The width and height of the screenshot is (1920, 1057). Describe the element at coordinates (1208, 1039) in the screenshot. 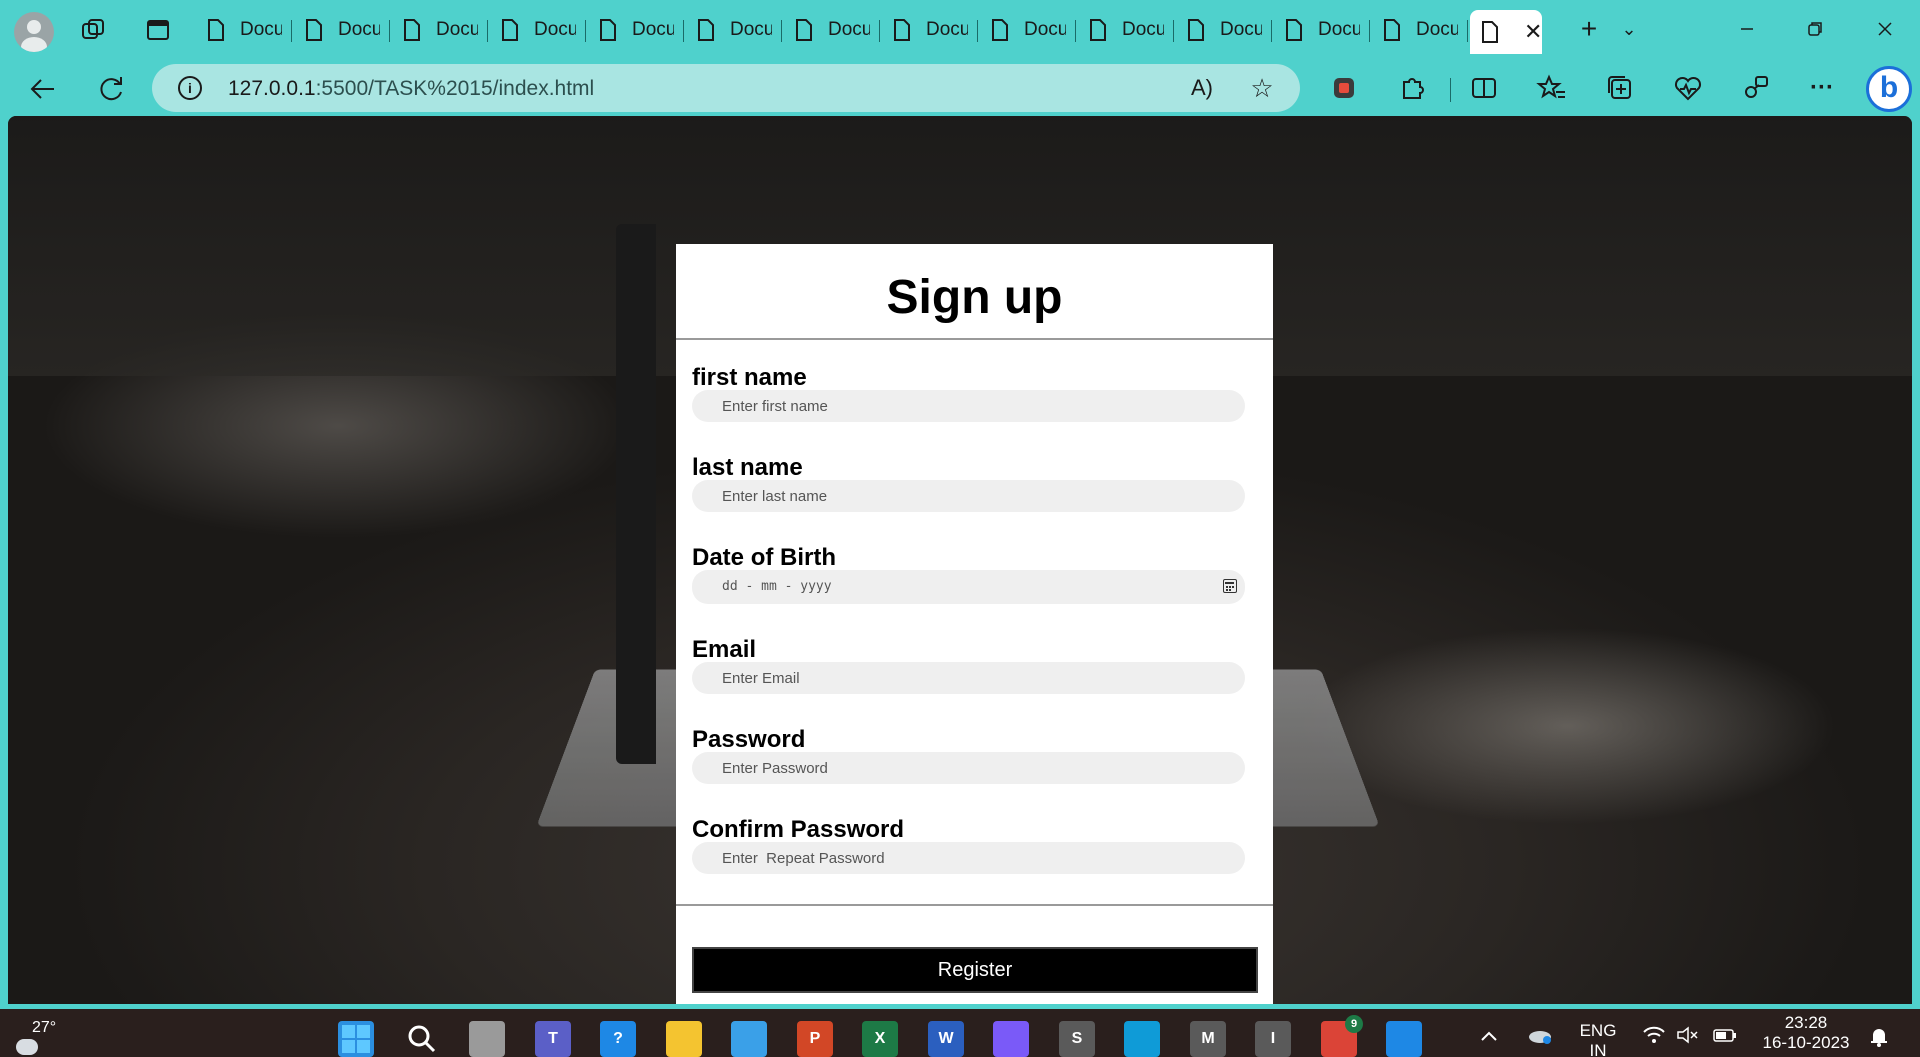

I see `app-m-icon: M` at that location.